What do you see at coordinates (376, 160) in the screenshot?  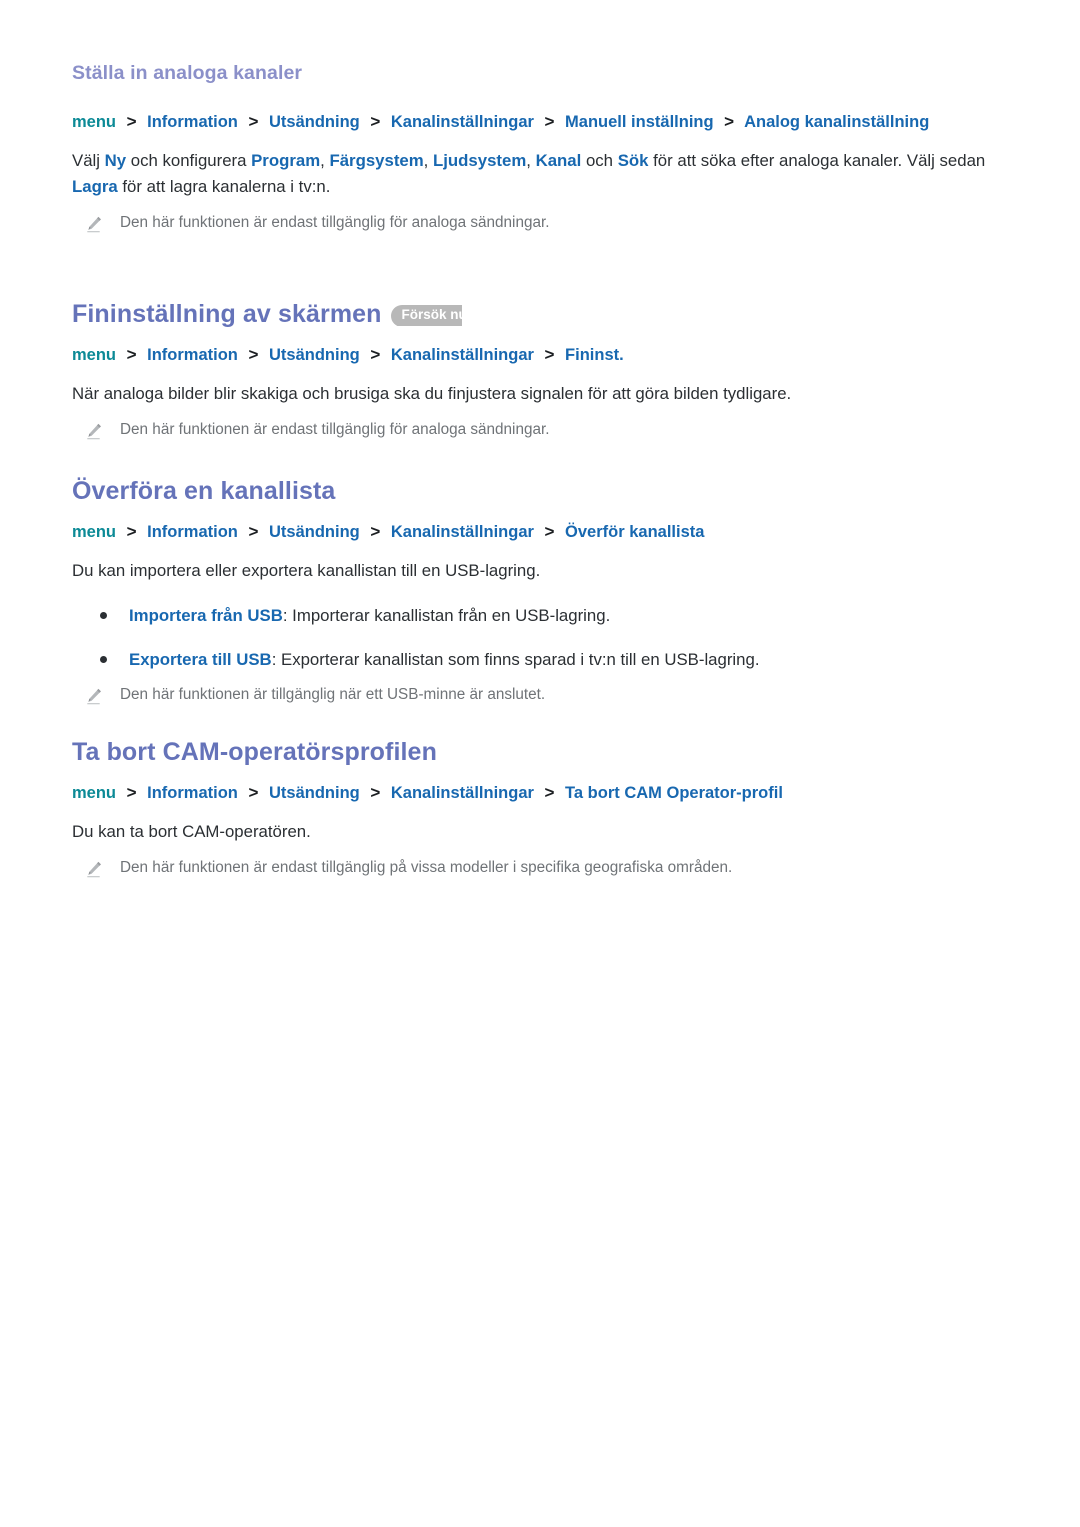 I see `keyword-fargsystem: Färgsystem` at bounding box center [376, 160].